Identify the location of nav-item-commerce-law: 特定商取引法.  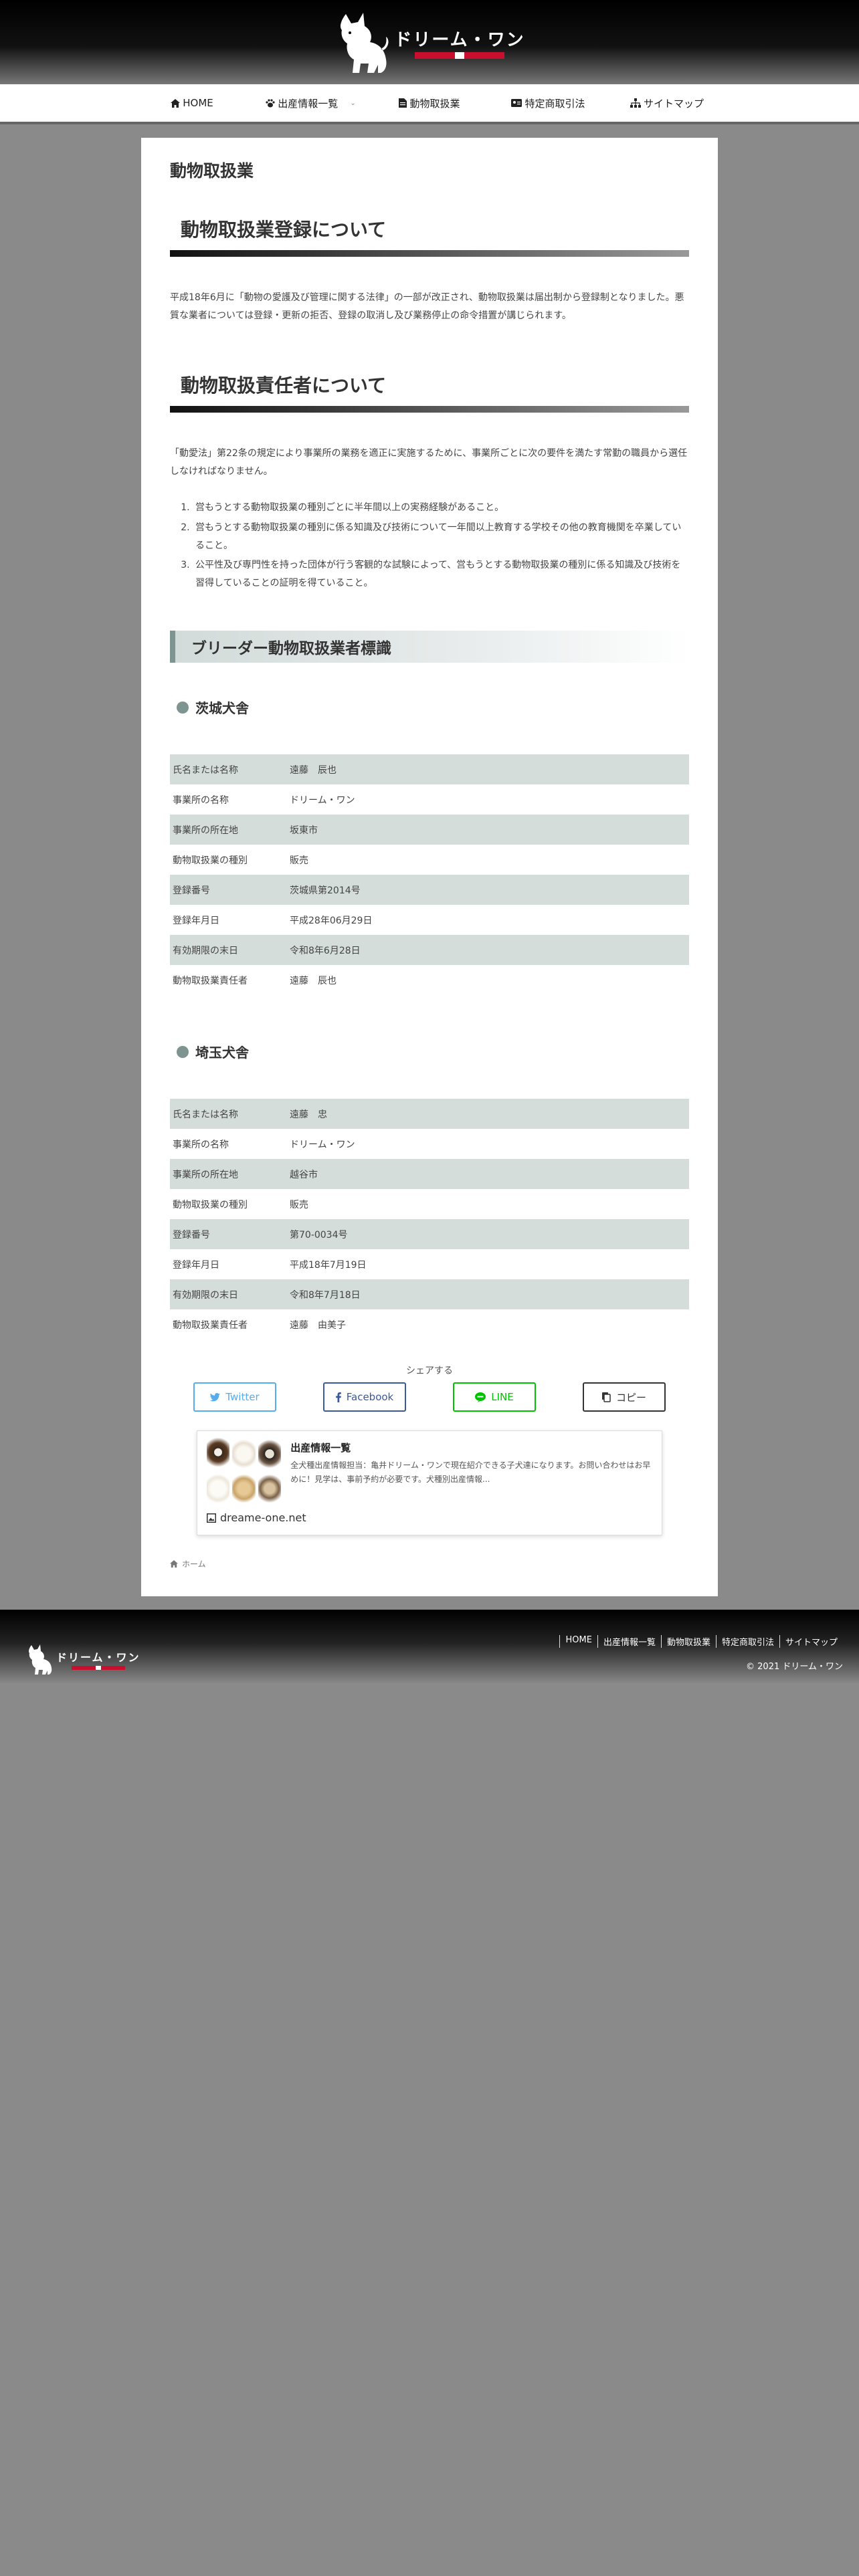
(548, 103).